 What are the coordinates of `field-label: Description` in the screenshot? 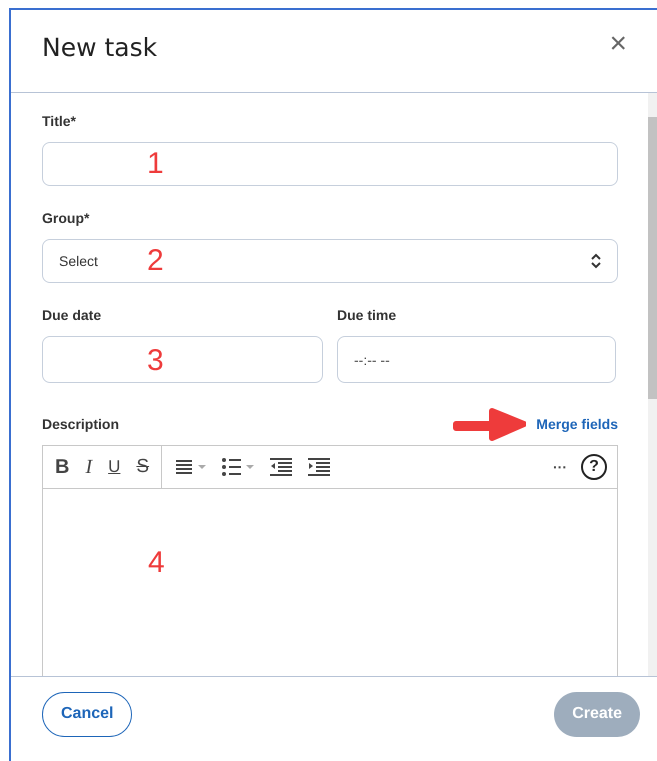 It's located at (81, 424).